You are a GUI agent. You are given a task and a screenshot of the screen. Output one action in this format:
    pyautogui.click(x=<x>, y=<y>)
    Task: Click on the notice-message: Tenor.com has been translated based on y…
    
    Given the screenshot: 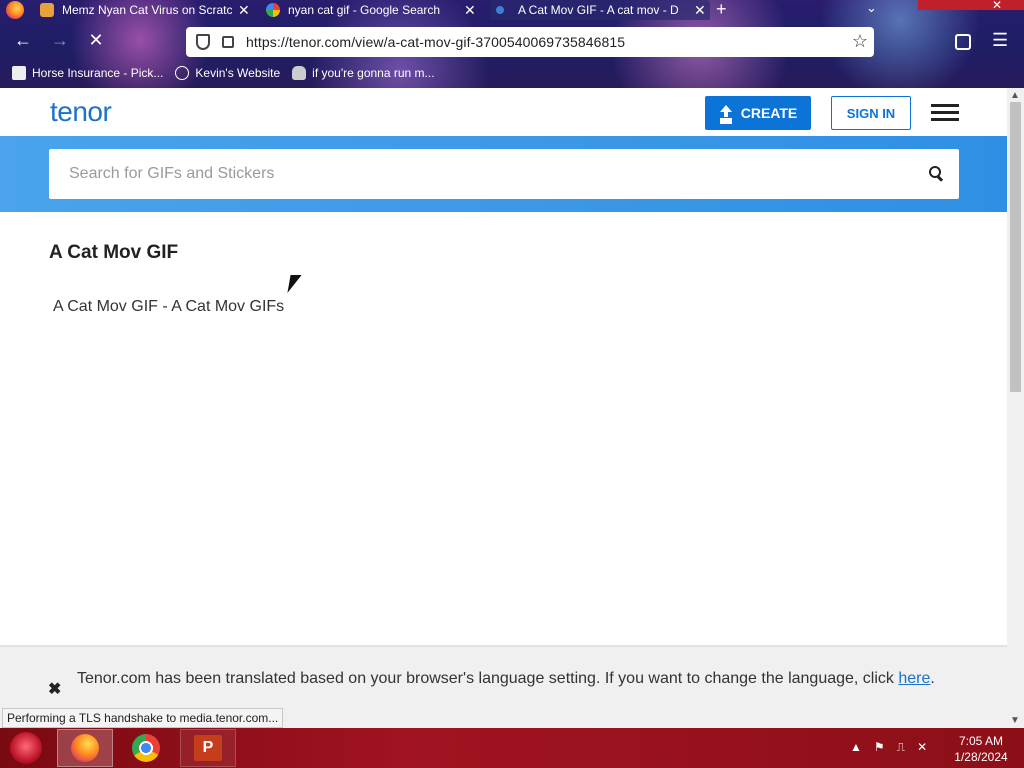 What is the action you would take?
    pyautogui.click(x=488, y=678)
    